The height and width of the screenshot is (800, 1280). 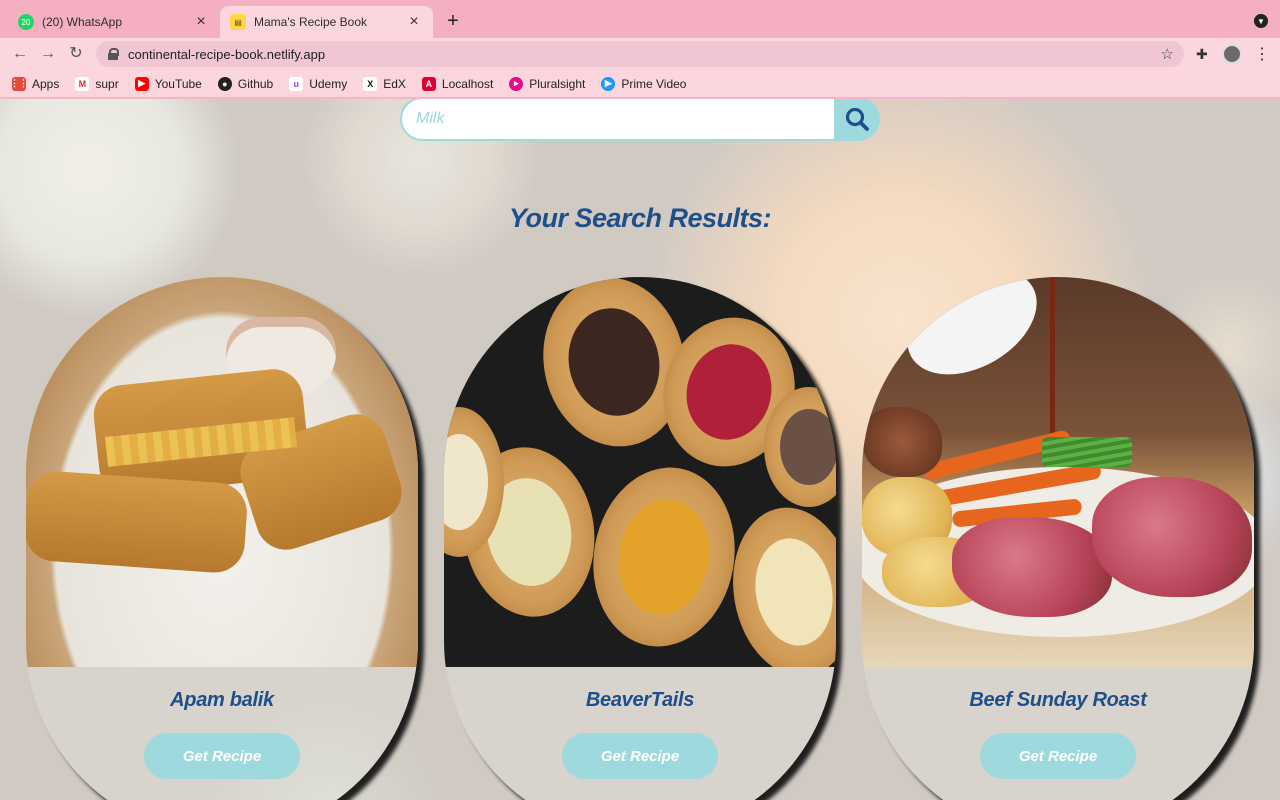 I want to click on address-bar: continental-recipe-book.netlify.app ☆, so click(x=640, y=54).